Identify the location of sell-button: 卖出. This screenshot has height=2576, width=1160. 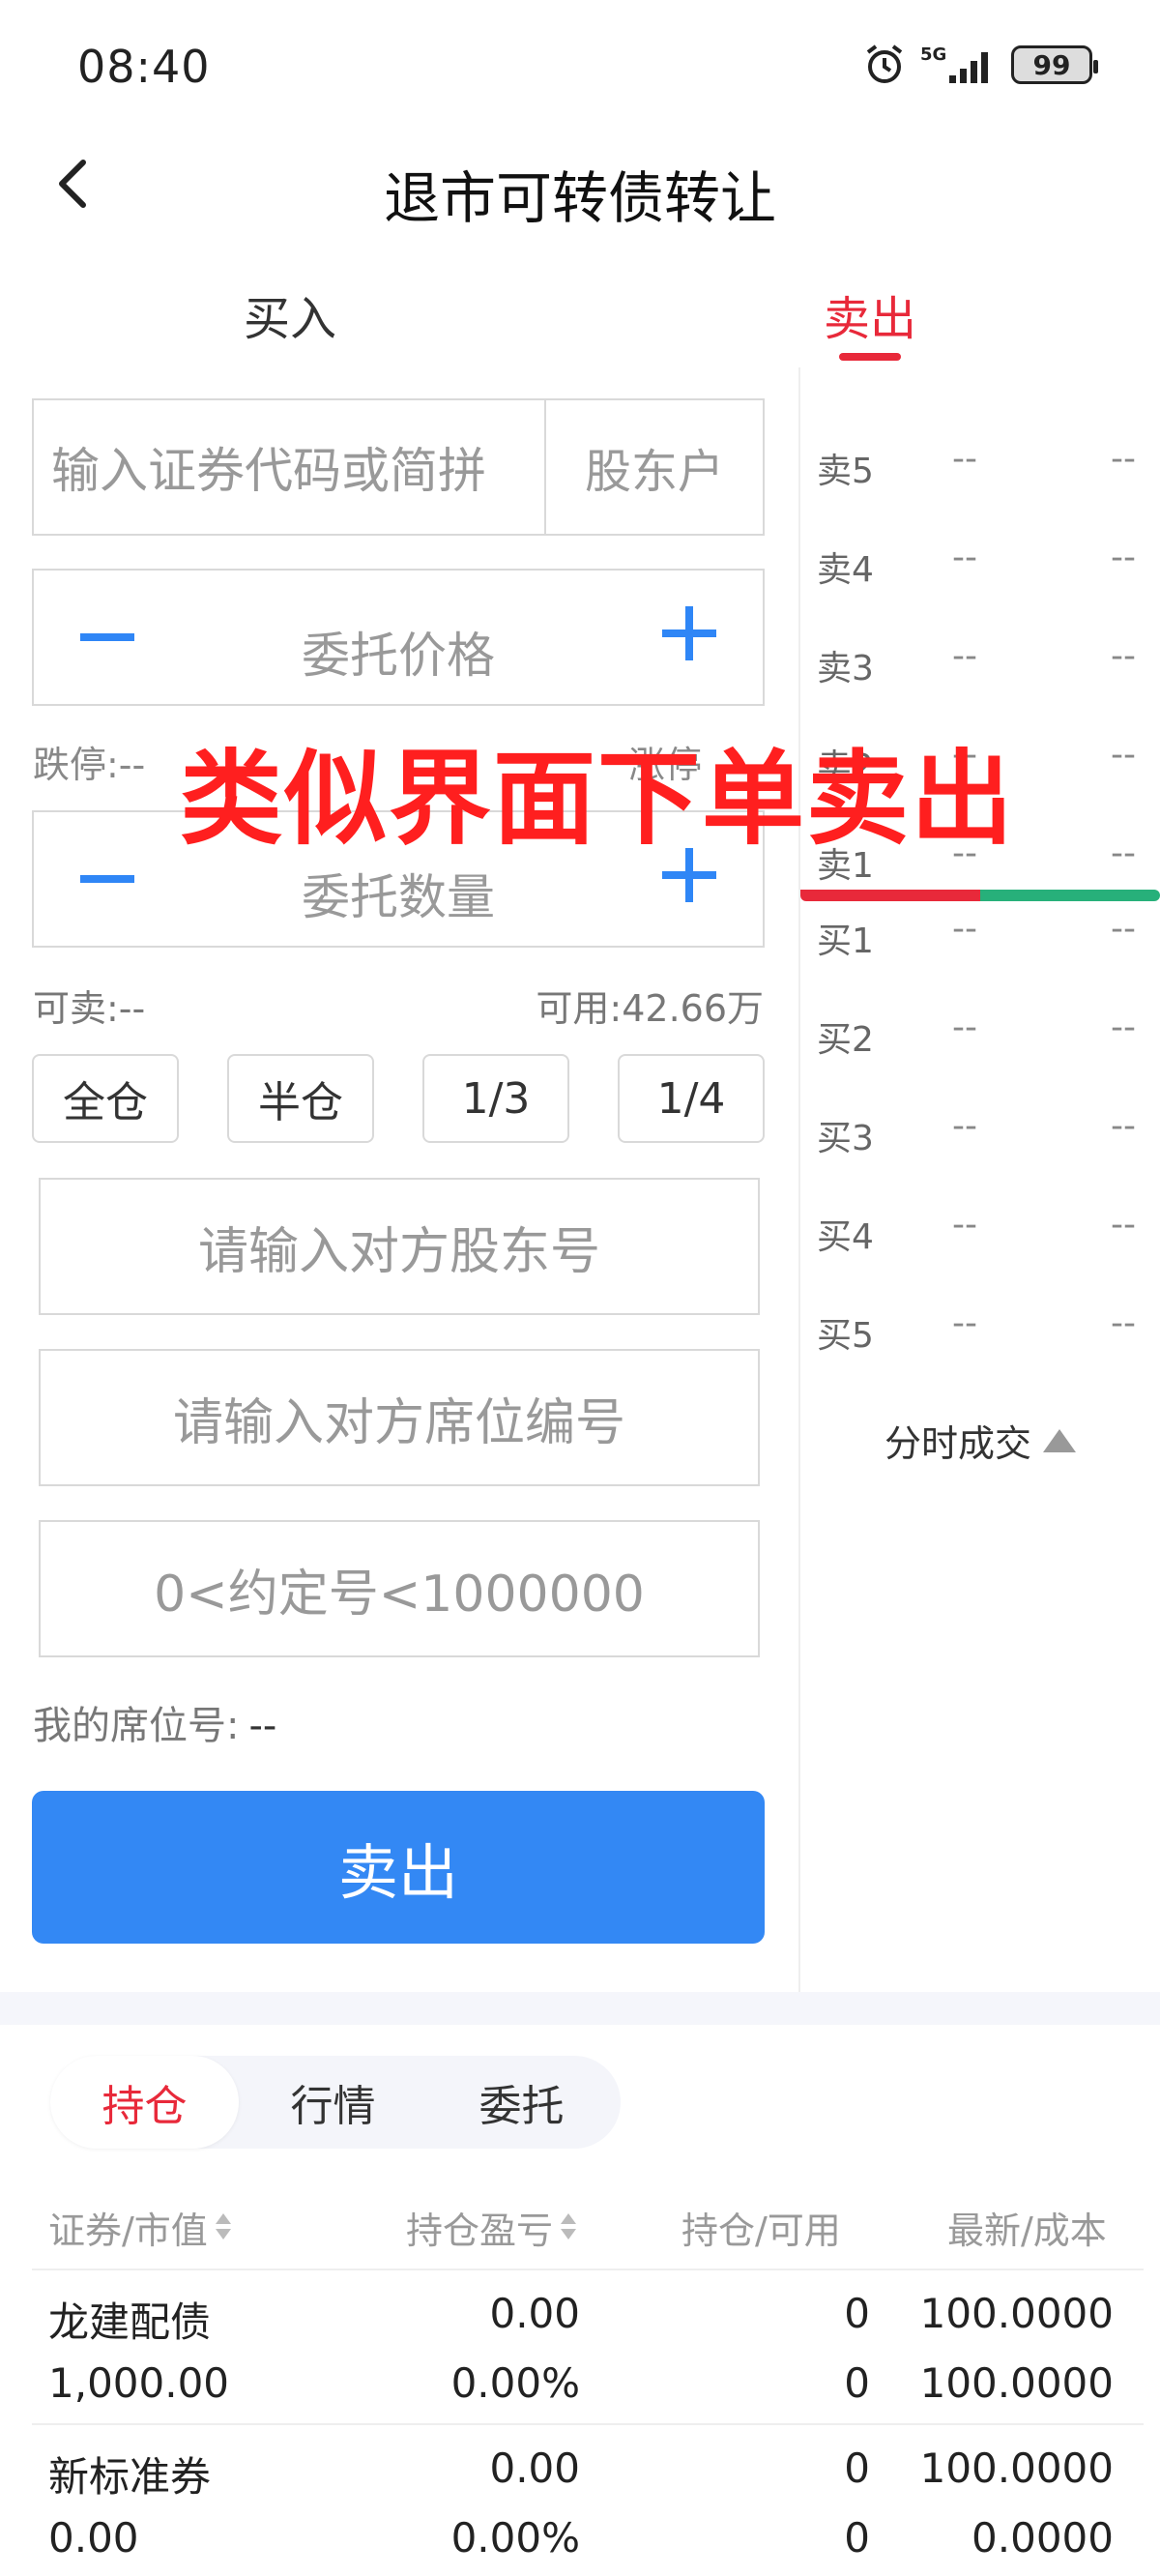
(399, 1867).